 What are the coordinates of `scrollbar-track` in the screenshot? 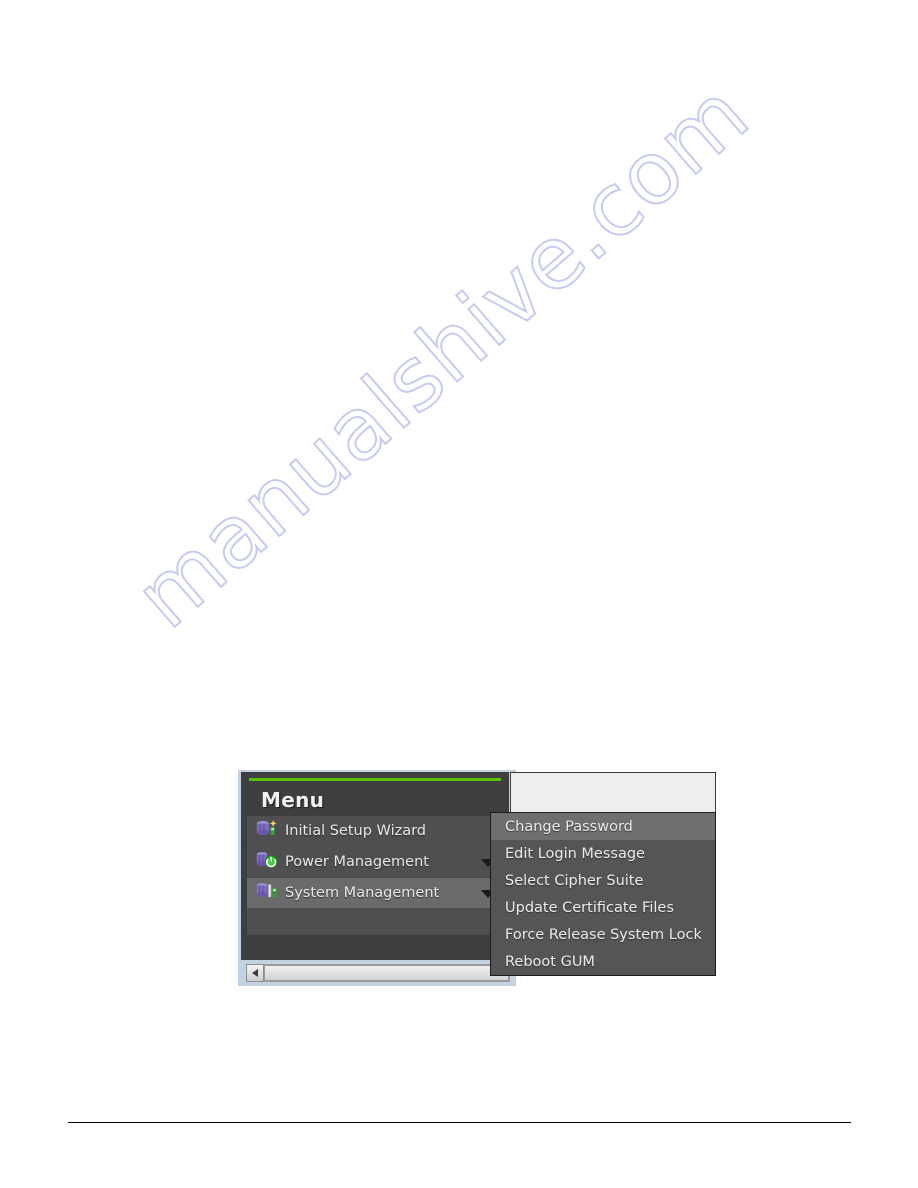 It's located at (387, 973).